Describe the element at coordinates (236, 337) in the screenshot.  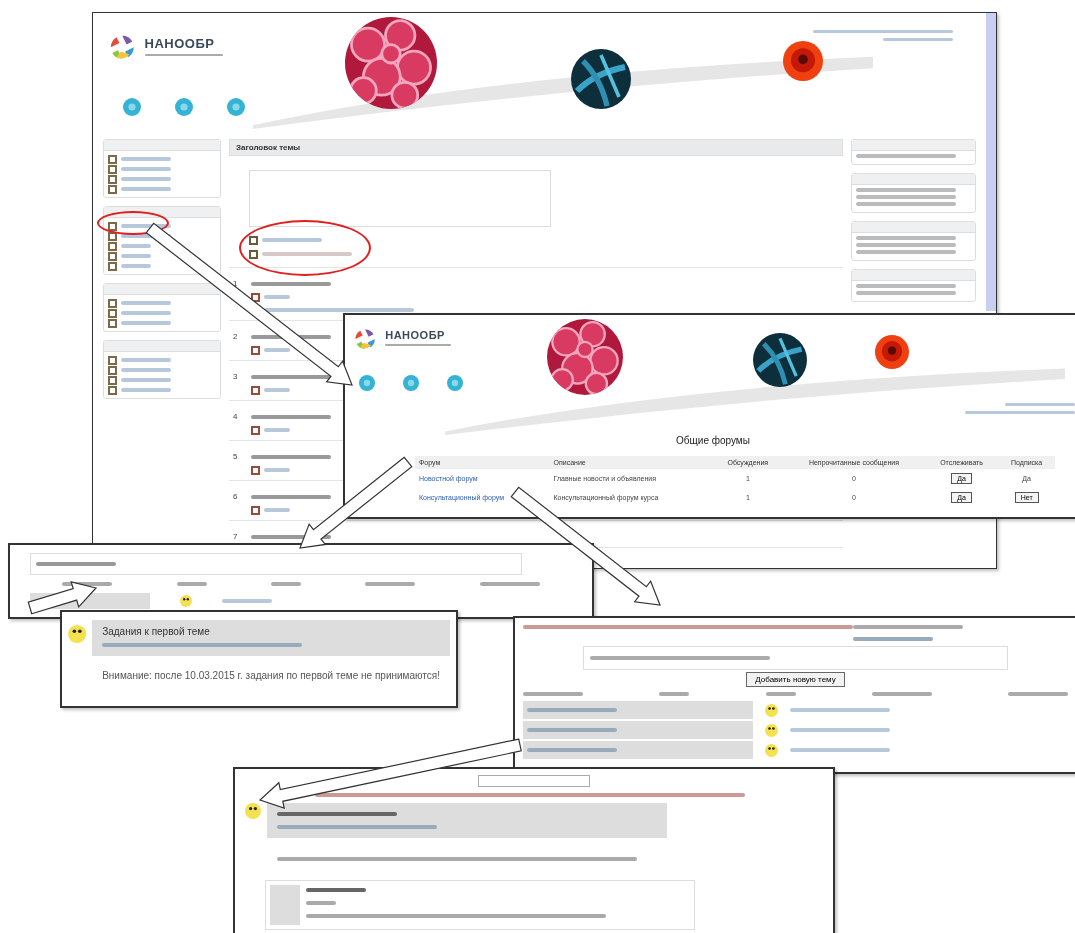
I see `section-number: 2` at that location.